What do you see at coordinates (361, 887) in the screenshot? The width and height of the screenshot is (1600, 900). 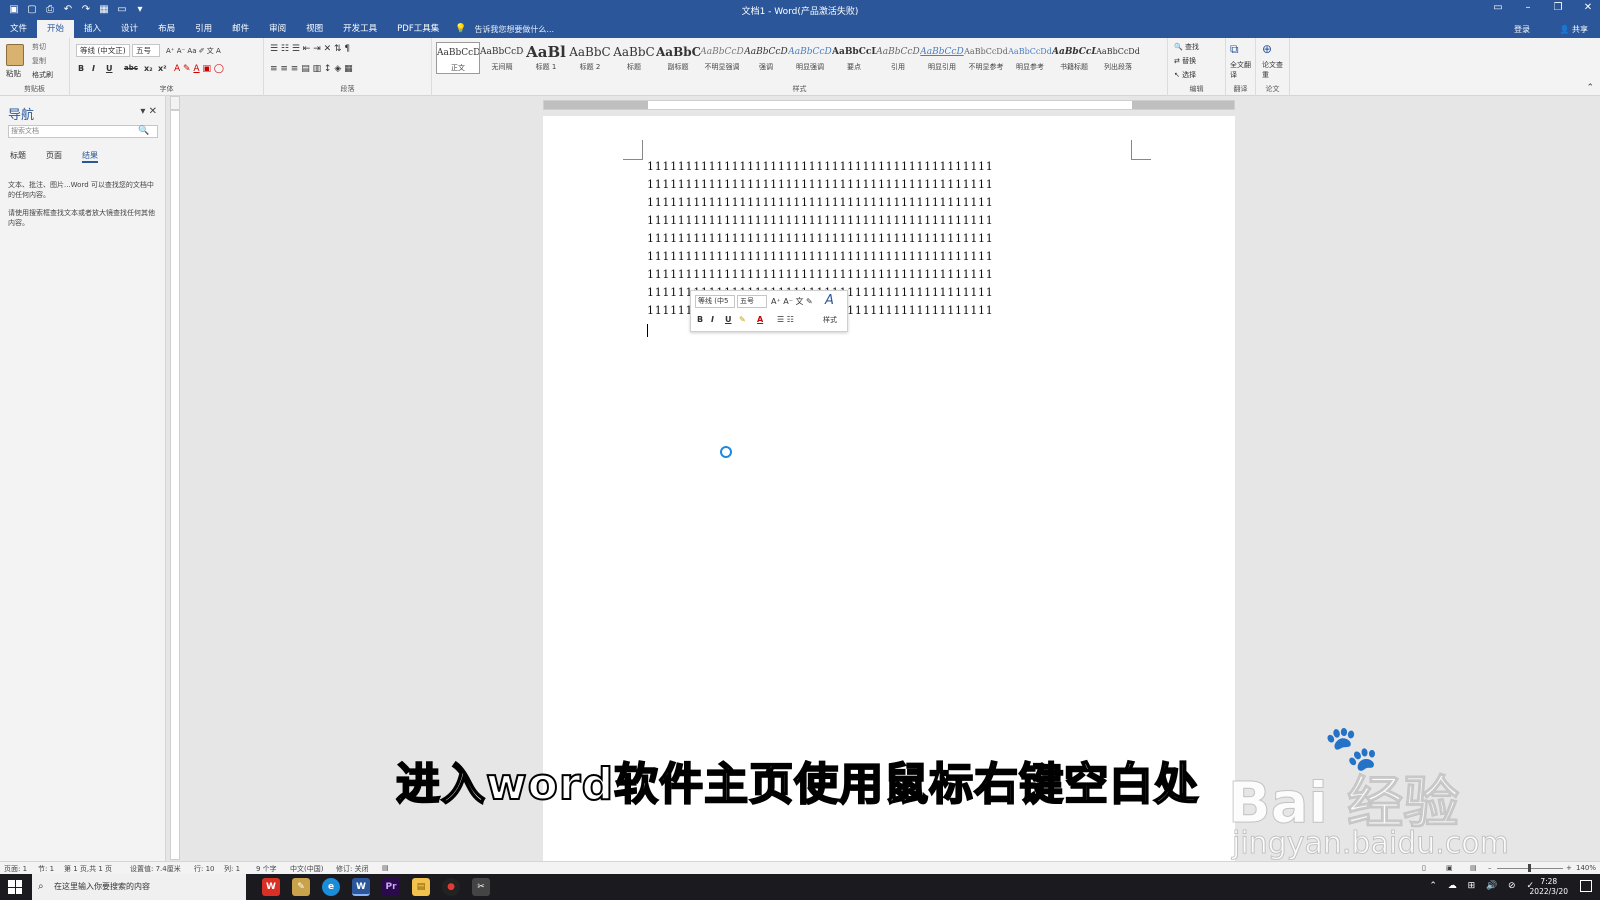 I see `word-icon: W` at bounding box center [361, 887].